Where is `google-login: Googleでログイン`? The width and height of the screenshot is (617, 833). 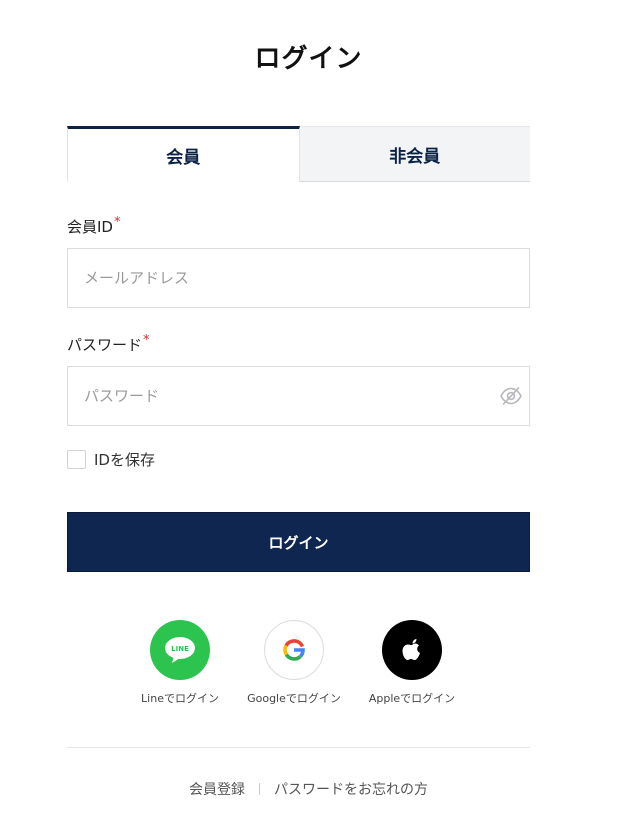
google-login: Googleでログイン is located at coordinates (294, 663).